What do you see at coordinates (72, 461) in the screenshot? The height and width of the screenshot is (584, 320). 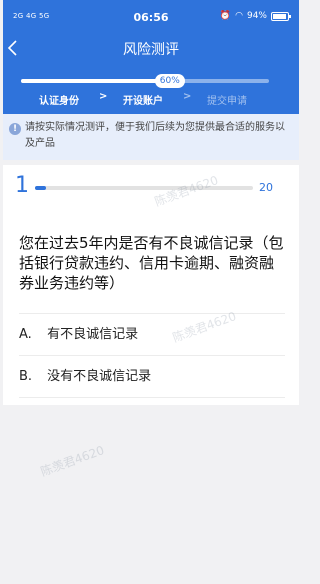 I see `watermark: 陈羡君4620` at bounding box center [72, 461].